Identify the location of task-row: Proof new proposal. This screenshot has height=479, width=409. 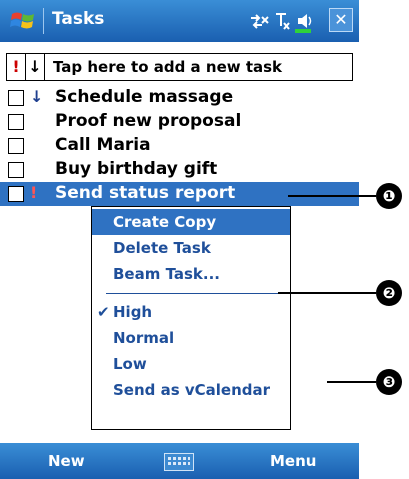
(179, 122).